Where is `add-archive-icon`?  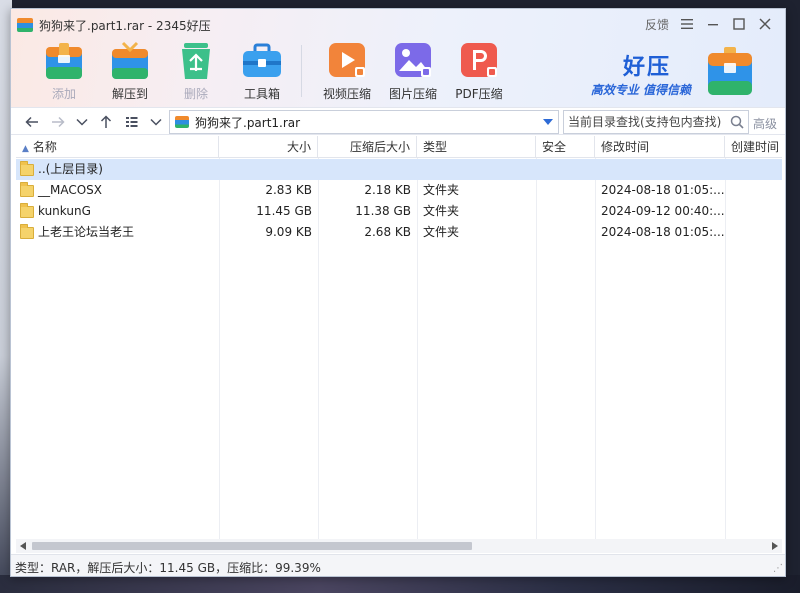
add-archive-icon is located at coordinates (64, 60).